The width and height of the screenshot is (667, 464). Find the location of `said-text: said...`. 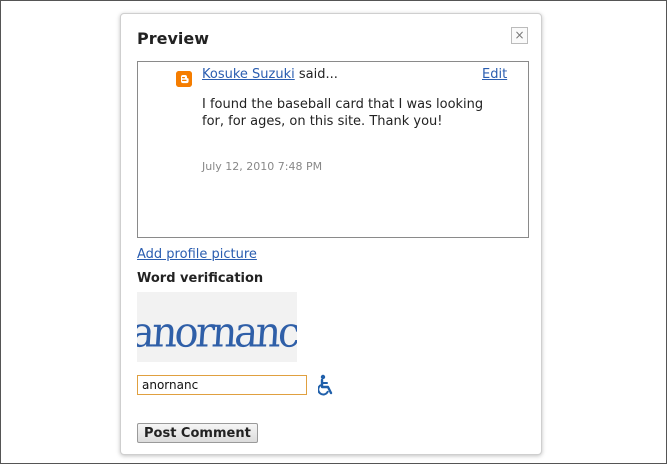

said-text: said... is located at coordinates (316, 74).